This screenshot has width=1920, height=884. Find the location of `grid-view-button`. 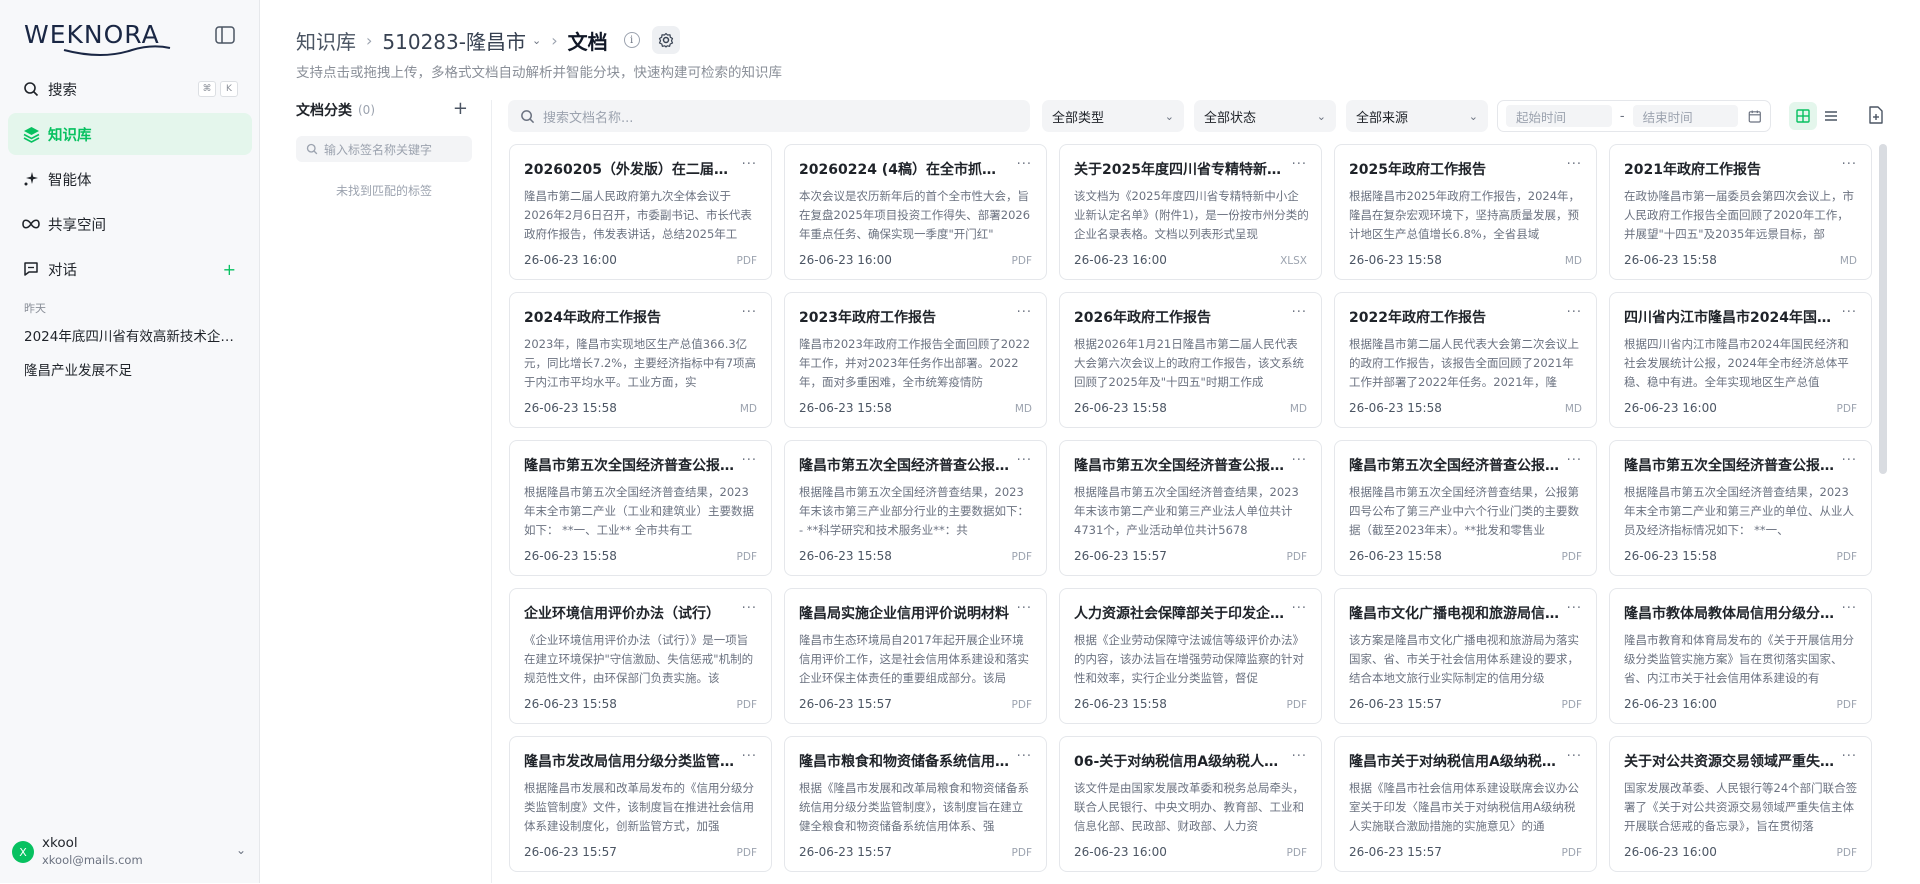

grid-view-button is located at coordinates (1803, 116).